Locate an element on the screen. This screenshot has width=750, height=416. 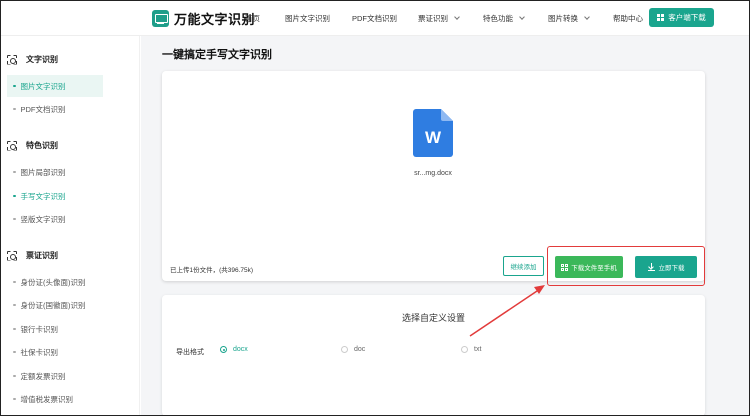
export-format-label: 导出格式 is located at coordinates (190, 352).